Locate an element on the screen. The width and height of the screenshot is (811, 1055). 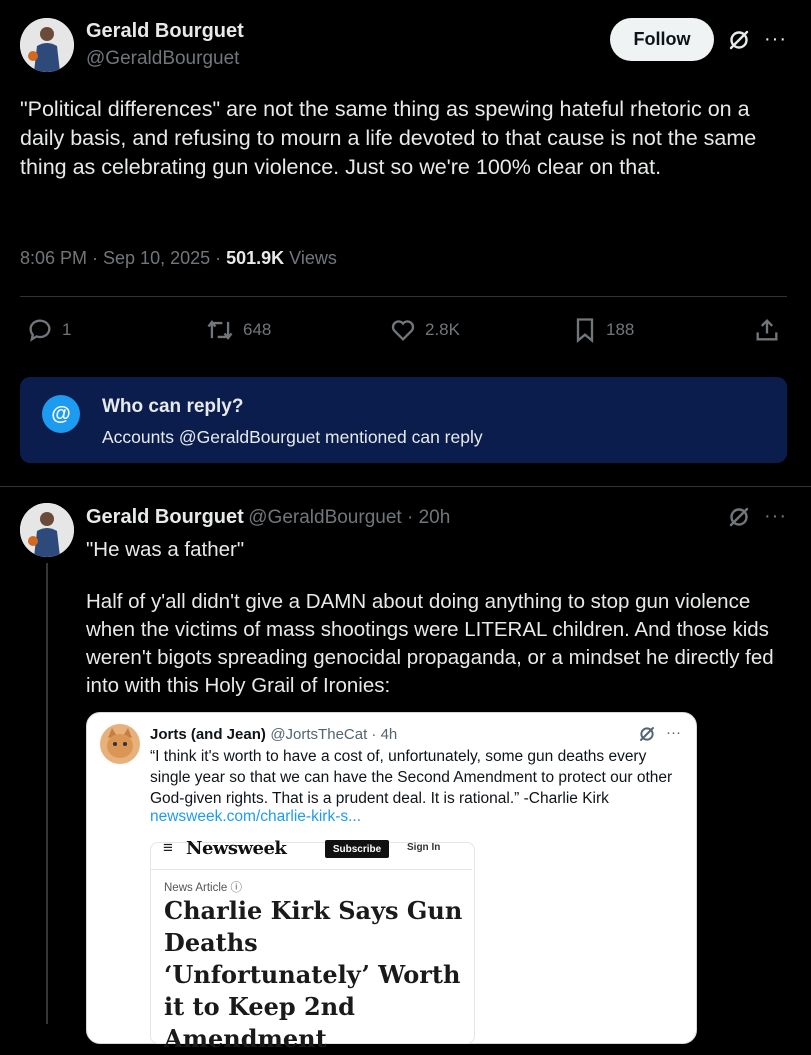
bookmark-button: 188 is located at coordinates (603, 330).